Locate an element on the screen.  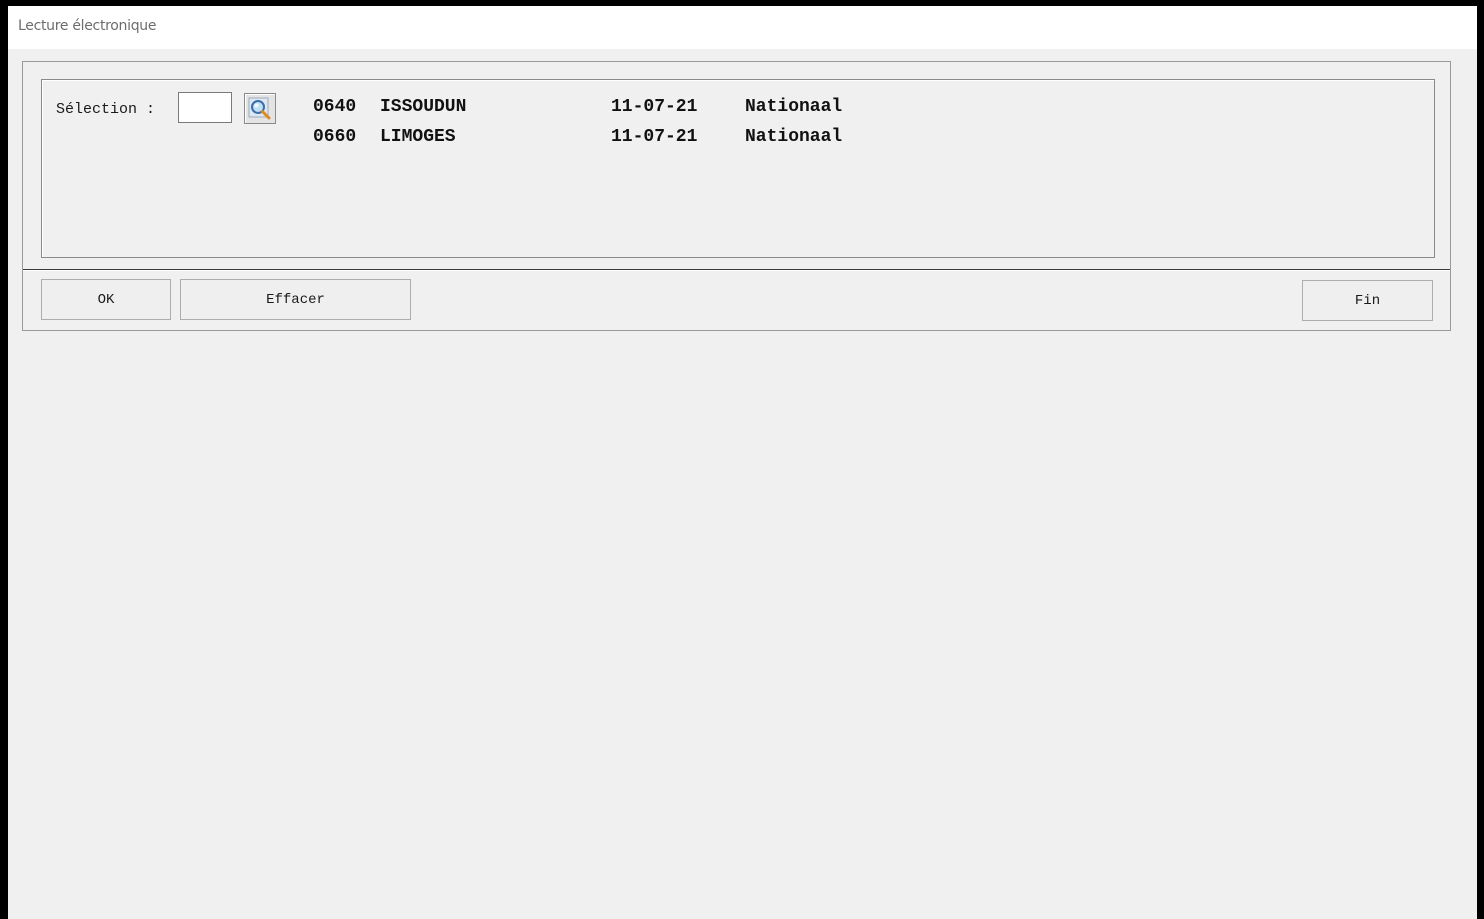
search-button is located at coordinates (260, 108).